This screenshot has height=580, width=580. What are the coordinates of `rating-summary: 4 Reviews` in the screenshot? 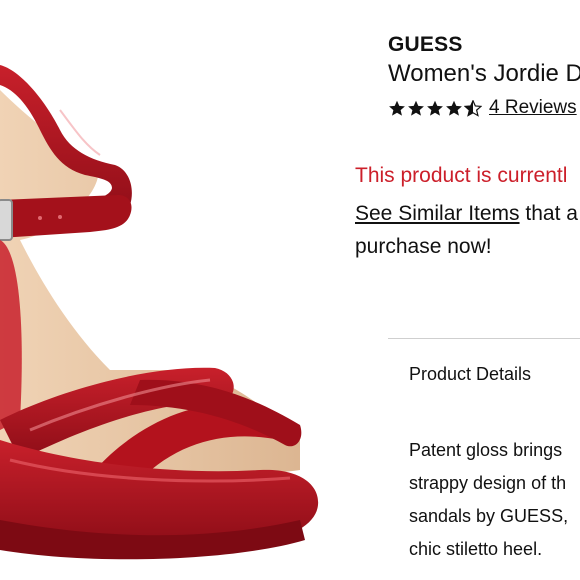 It's located at (482, 108).